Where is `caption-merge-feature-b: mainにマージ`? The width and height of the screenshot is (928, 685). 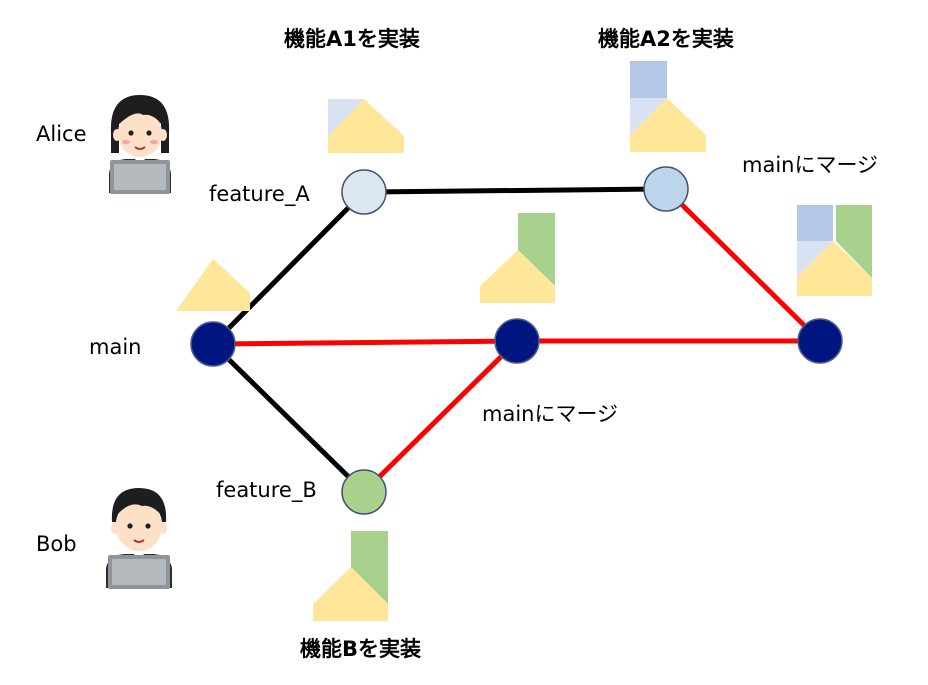
caption-merge-feature-b: mainにマージ is located at coordinates (550, 414).